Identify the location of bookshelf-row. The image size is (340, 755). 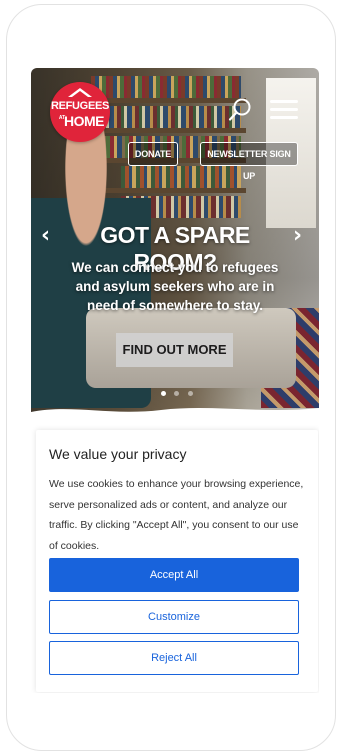
(166, 87).